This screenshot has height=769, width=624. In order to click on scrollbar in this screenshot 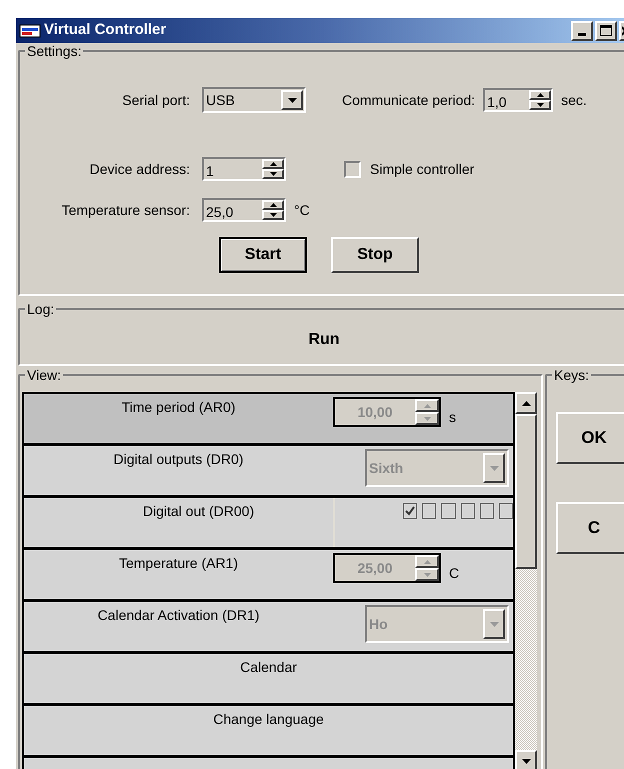, I will do `click(526, 580)`.